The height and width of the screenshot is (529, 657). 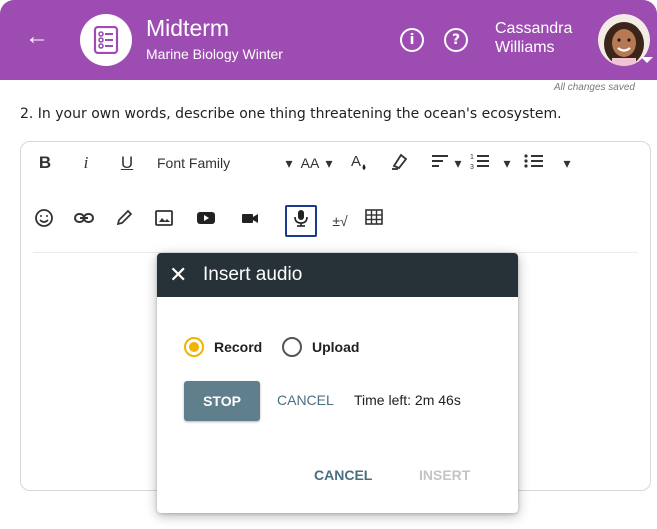 I want to click on emoji-icon, so click(x=44, y=221).